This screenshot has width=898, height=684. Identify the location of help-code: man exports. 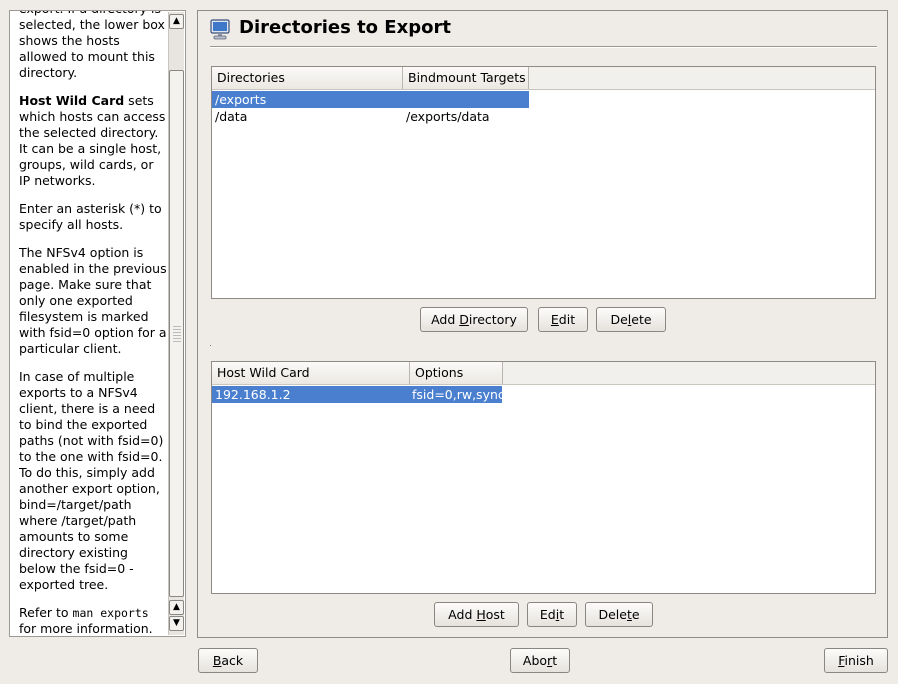
(110, 613).